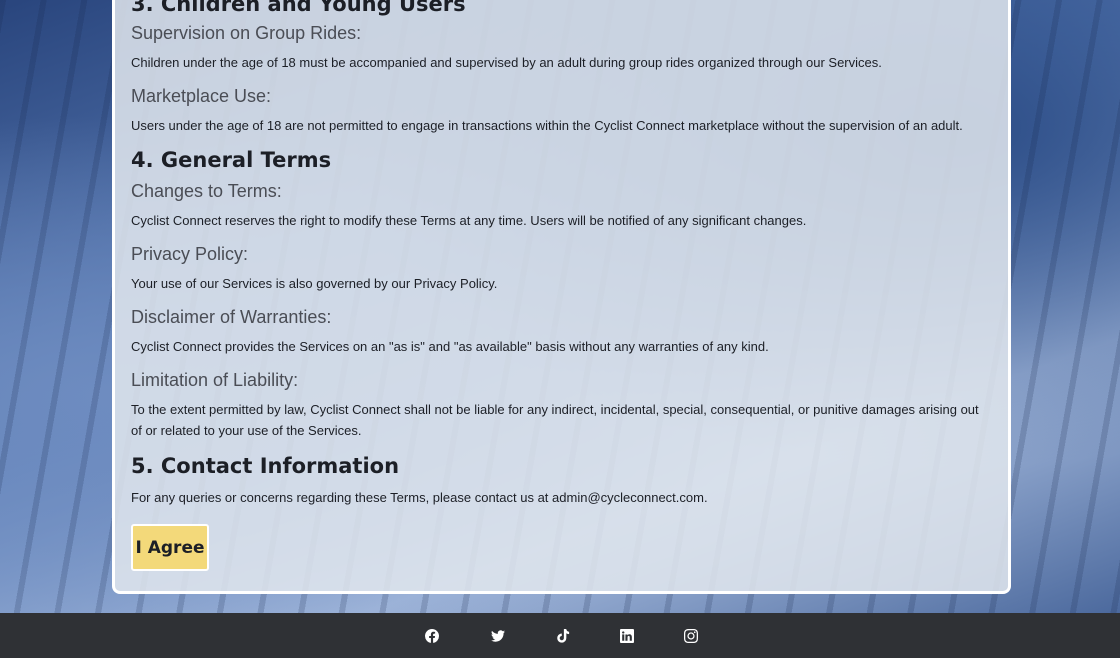 This screenshot has width=1120, height=658. Describe the element at coordinates (432, 635) in the screenshot. I see `facebook-icon` at that location.